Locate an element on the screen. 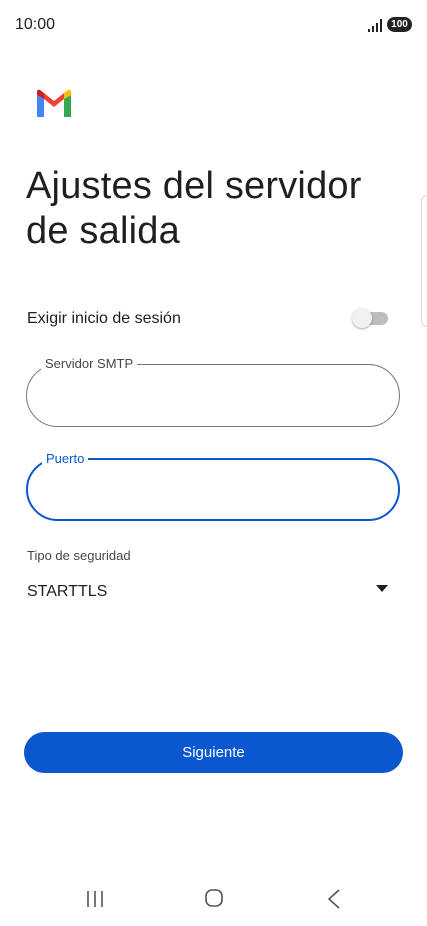 The image size is (427, 926). next-button: Siguiente is located at coordinates (213, 752).